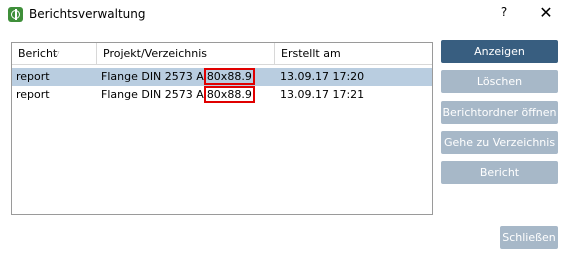 This screenshot has height=257, width=568. I want to click on app-icon, so click(15, 14).